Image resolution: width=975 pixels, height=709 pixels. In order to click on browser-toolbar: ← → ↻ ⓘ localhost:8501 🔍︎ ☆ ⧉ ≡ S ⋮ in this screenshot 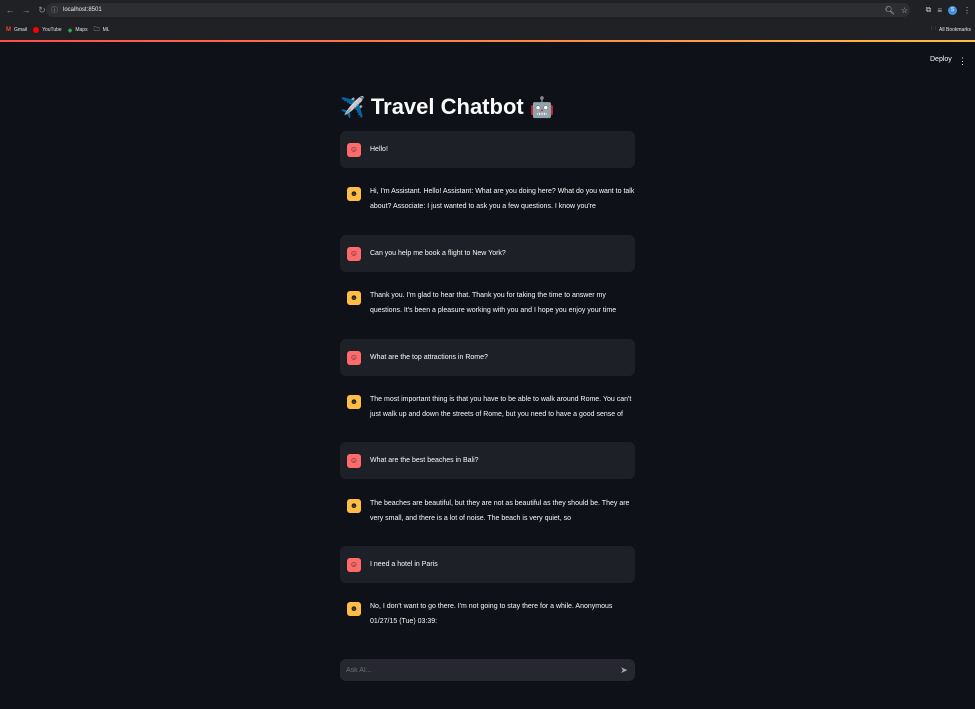, I will do `click(487, 10)`.